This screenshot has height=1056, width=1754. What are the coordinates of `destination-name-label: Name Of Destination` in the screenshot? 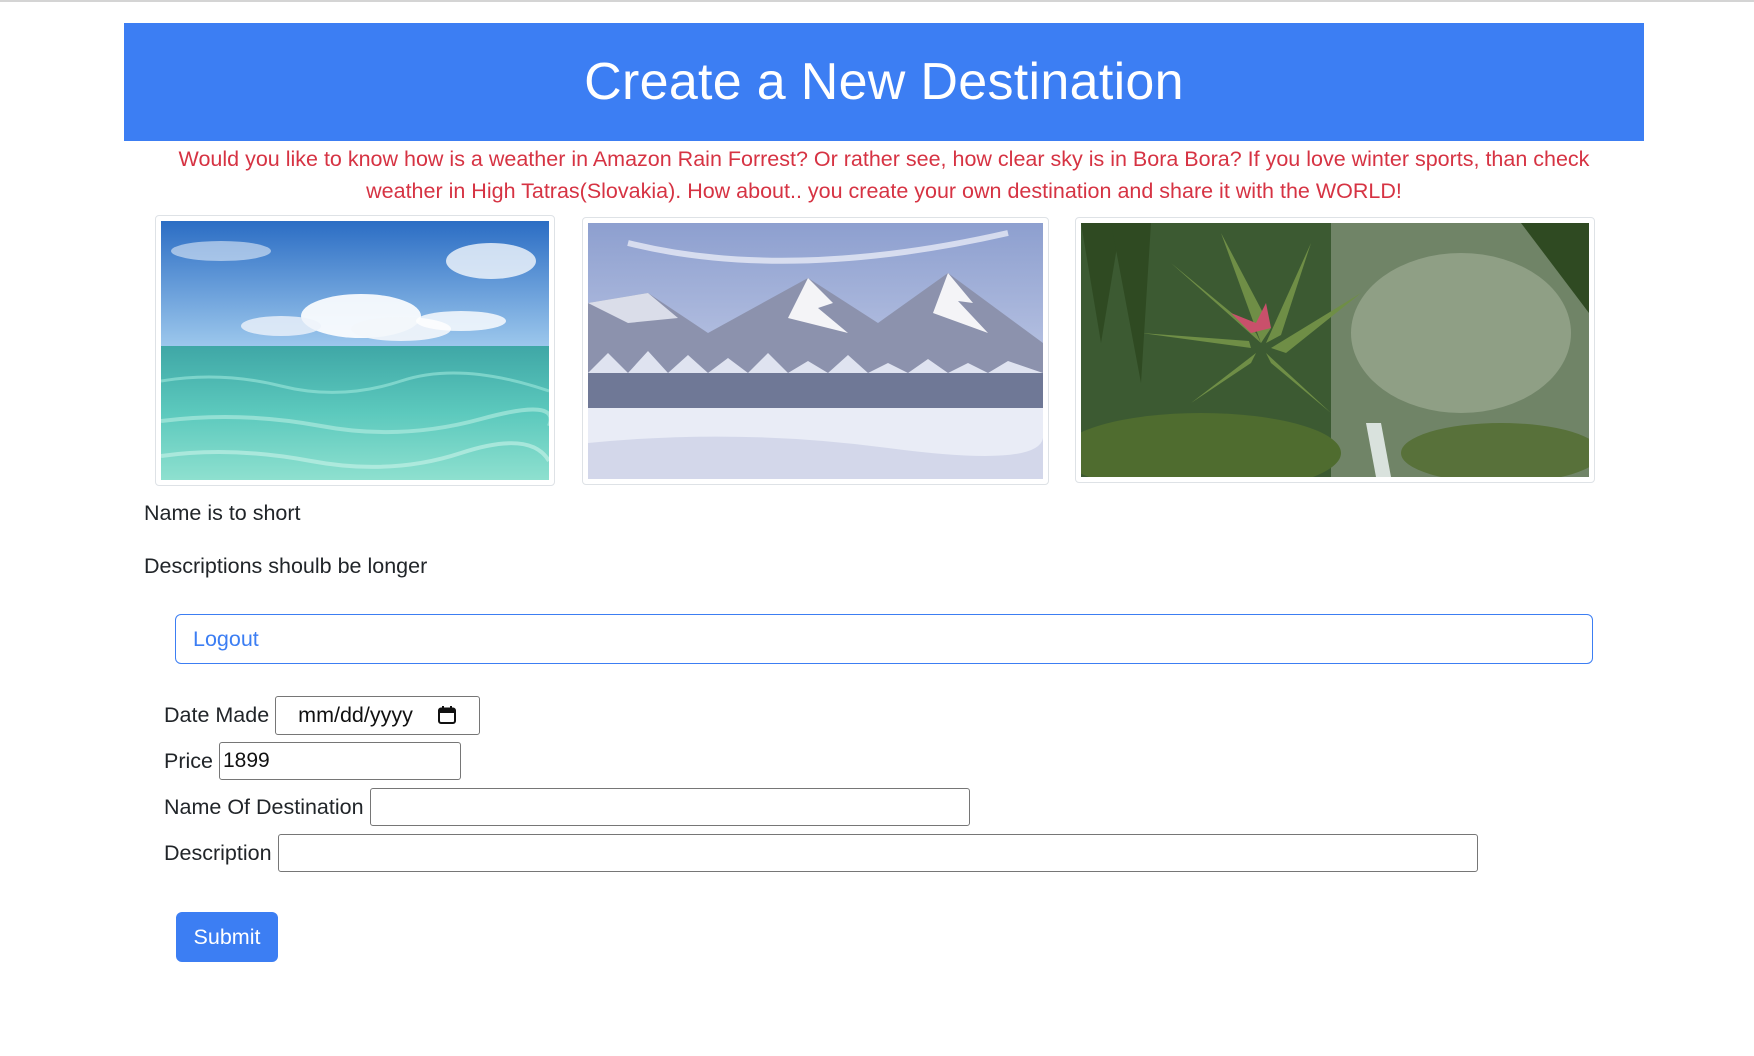 It's located at (264, 806).